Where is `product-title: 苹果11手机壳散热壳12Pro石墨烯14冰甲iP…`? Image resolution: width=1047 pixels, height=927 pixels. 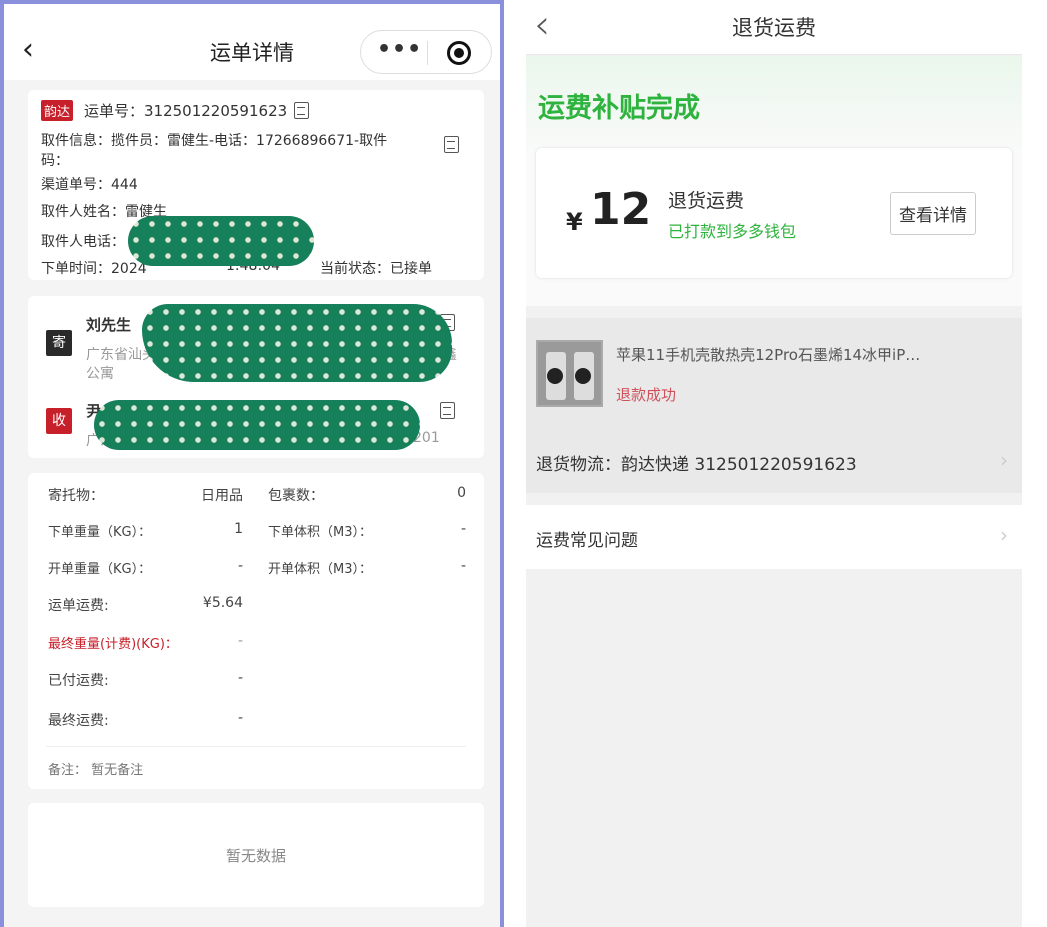 product-title: 苹果11手机壳散热壳12Pro石墨烯14冰甲iP… is located at coordinates (768, 355).